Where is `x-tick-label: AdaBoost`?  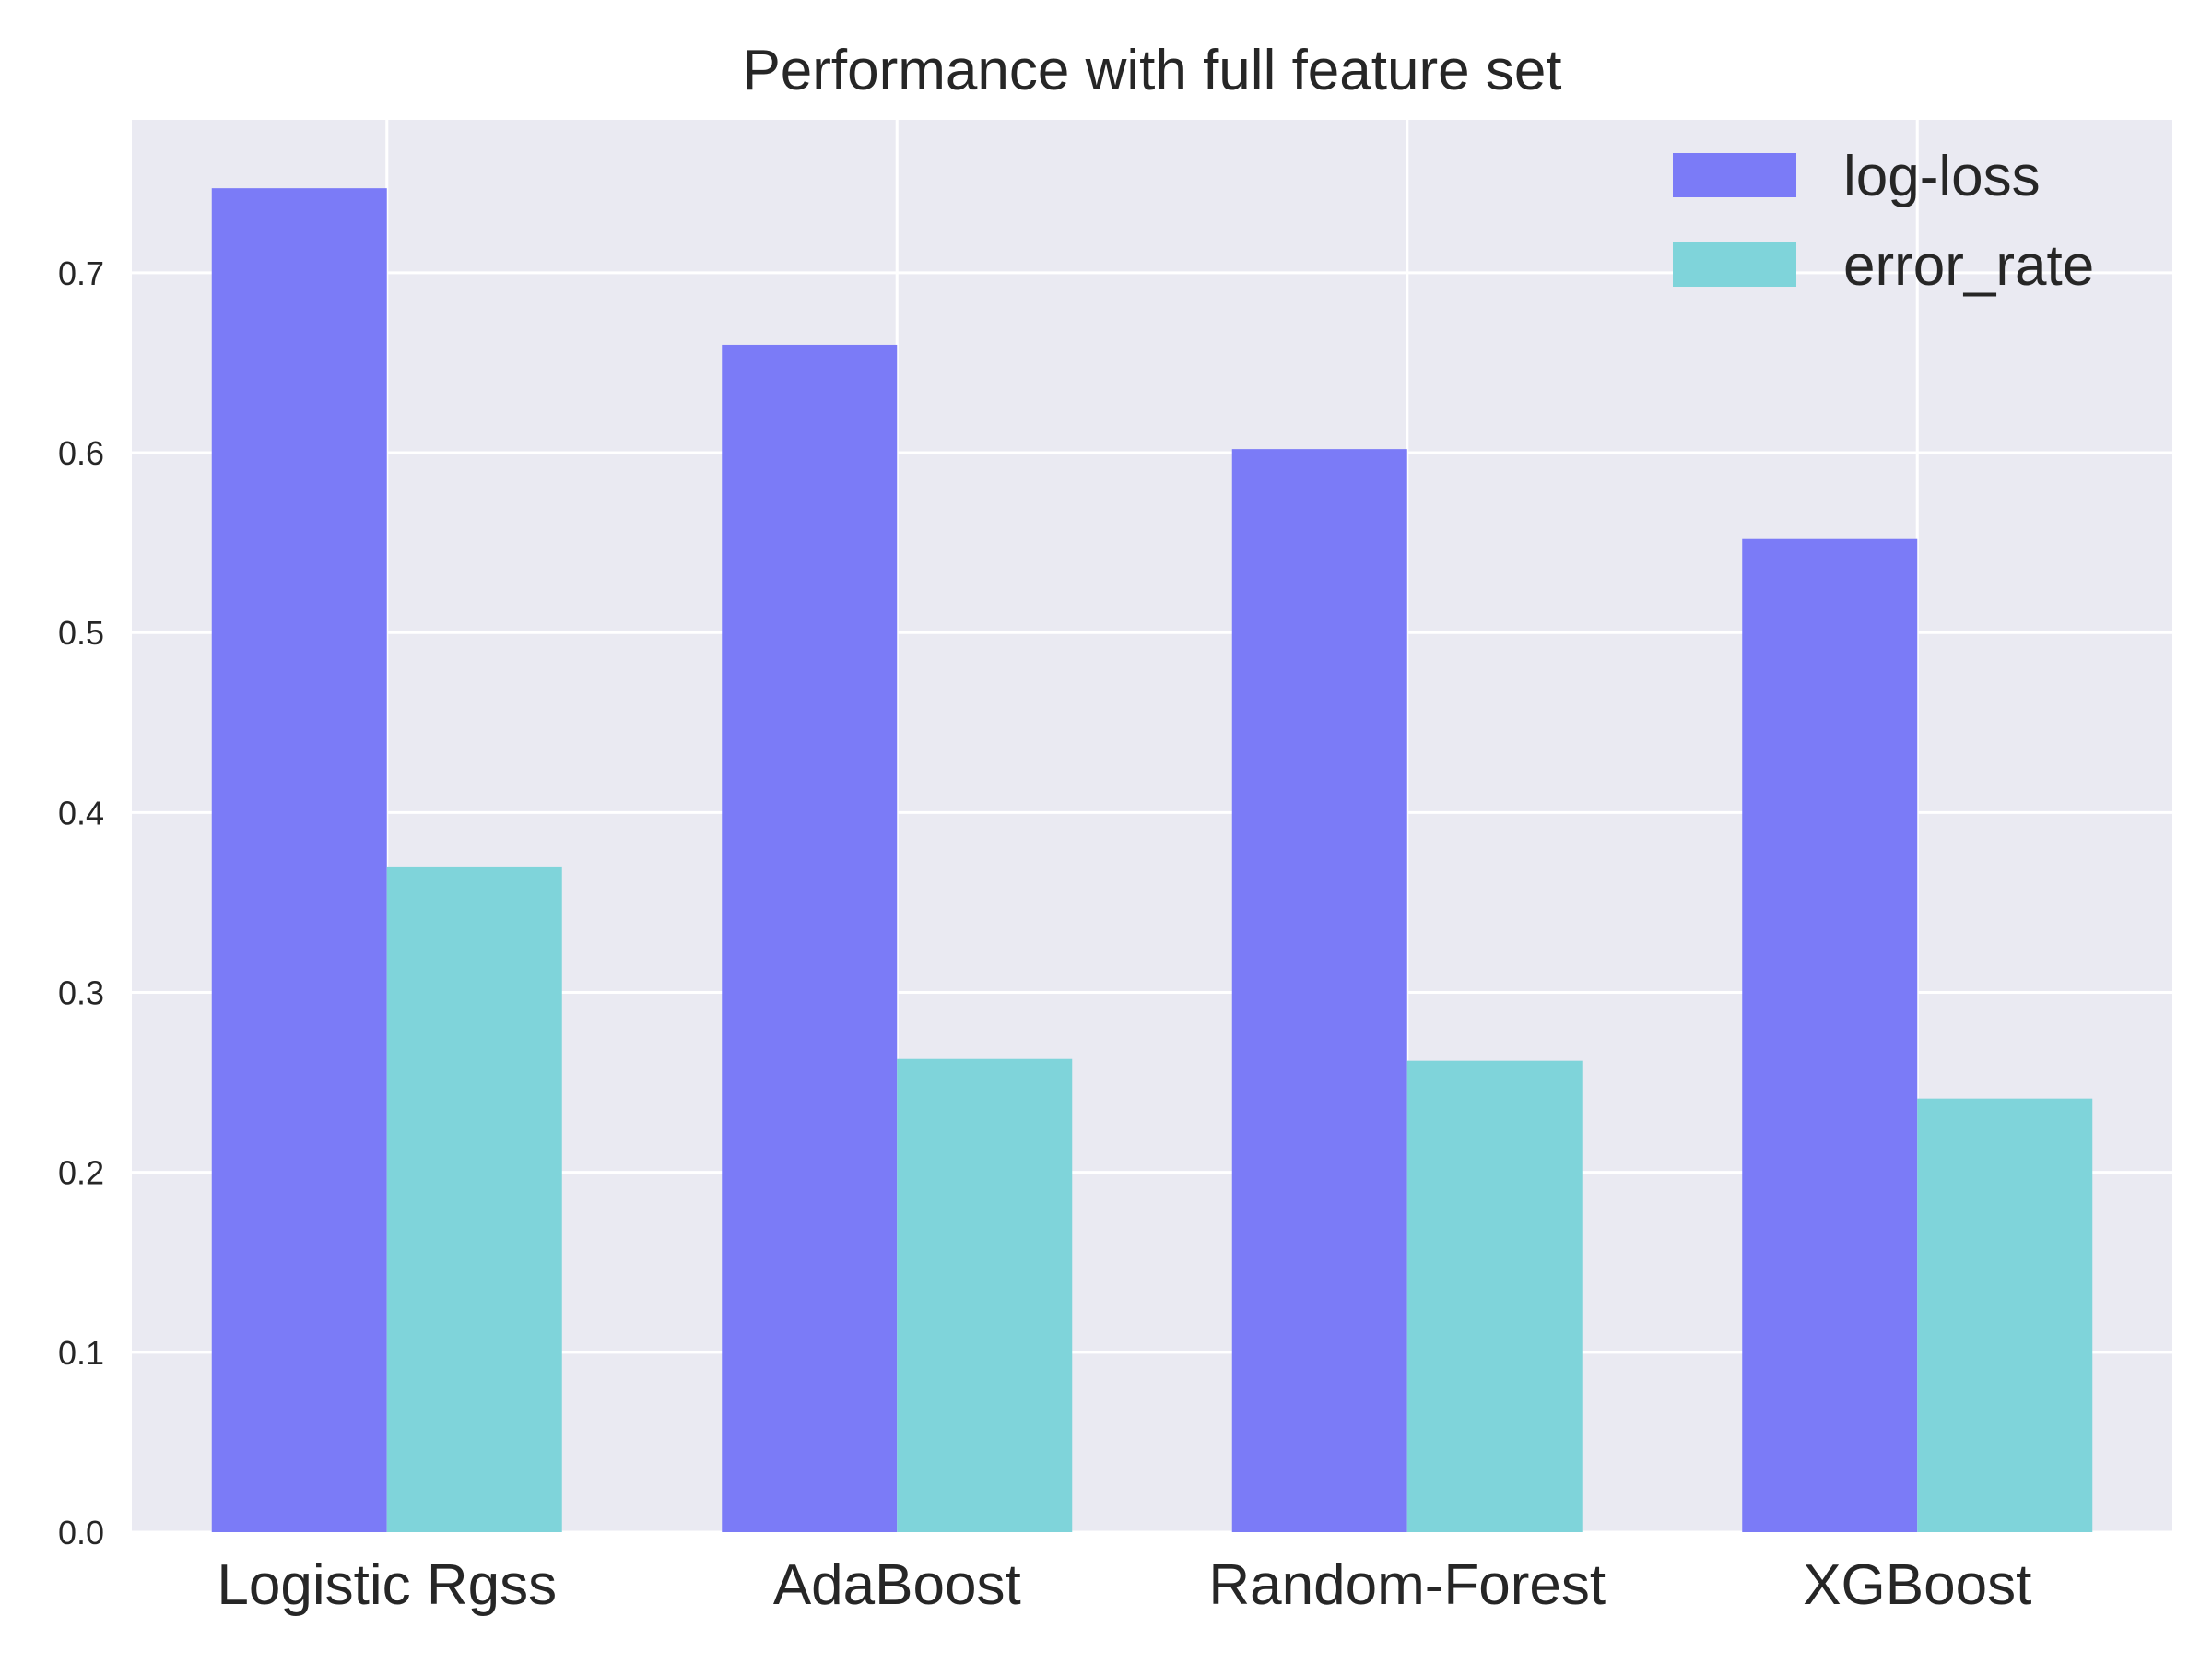
x-tick-label: AdaBoost is located at coordinates (897, 1585).